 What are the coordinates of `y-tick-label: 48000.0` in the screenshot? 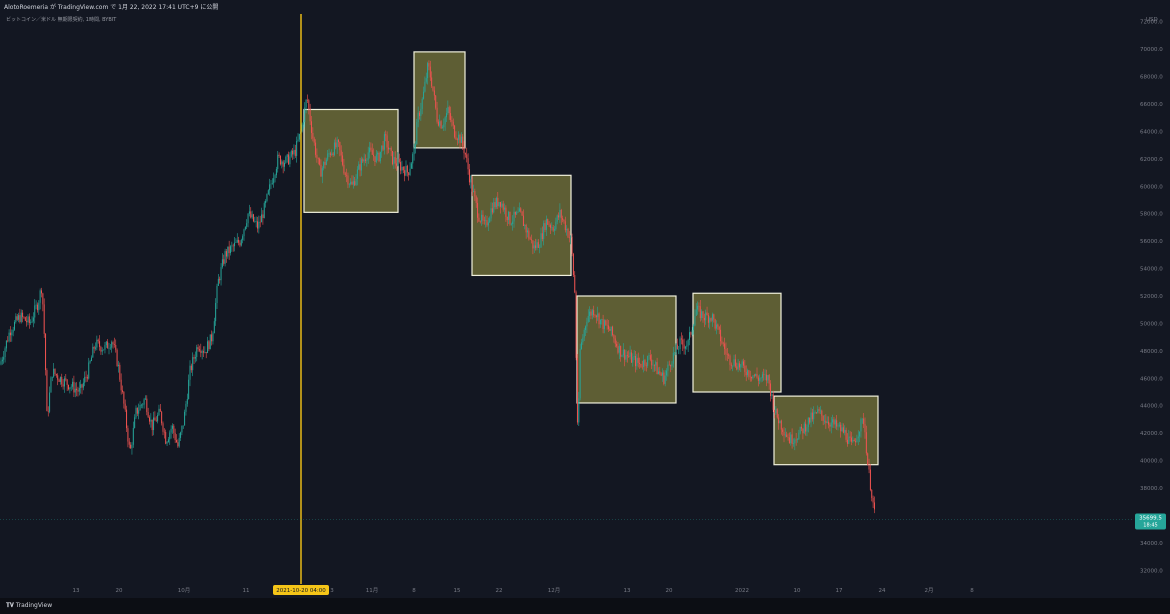 It's located at (1151, 352).